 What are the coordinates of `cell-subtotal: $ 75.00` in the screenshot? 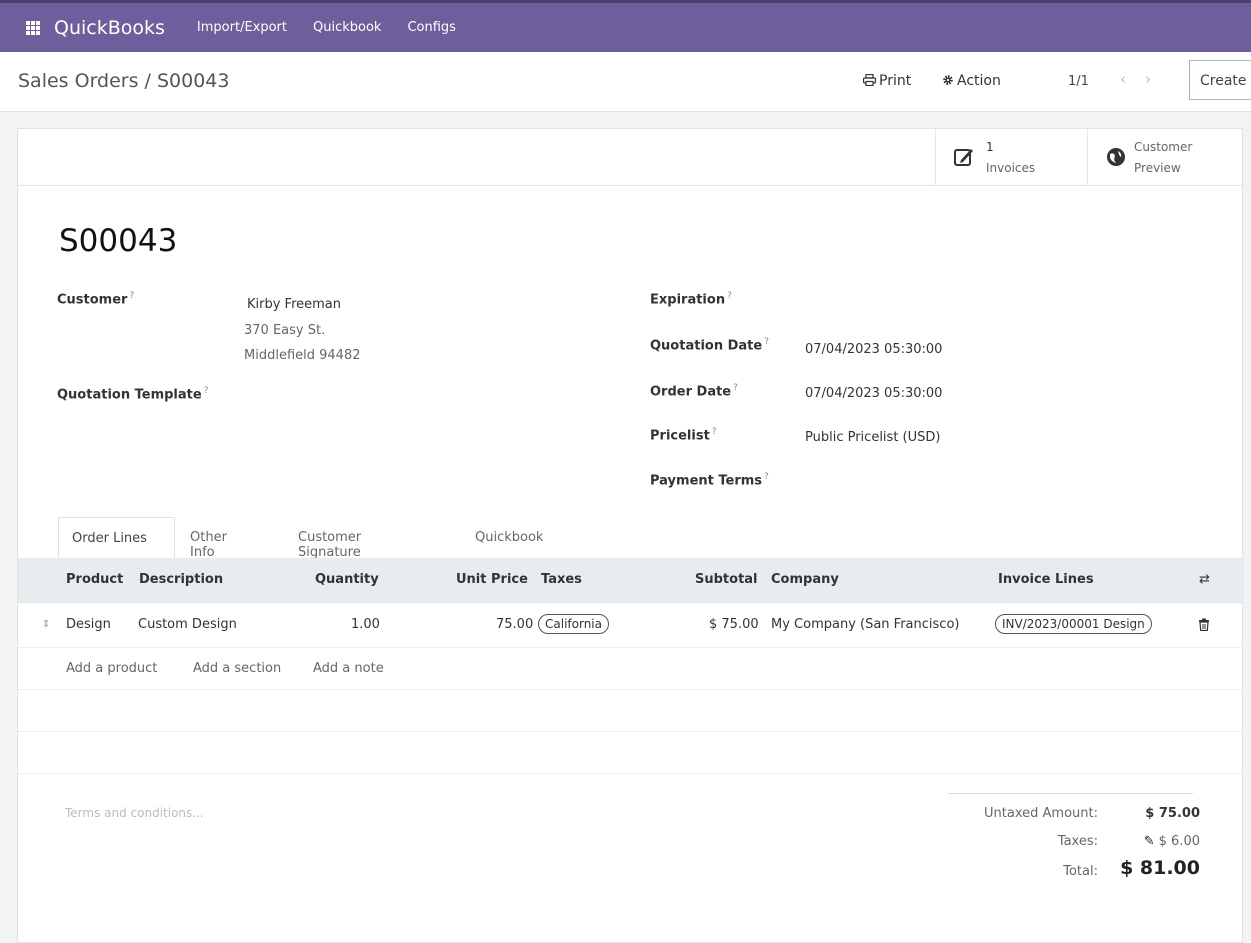 It's located at (734, 624).